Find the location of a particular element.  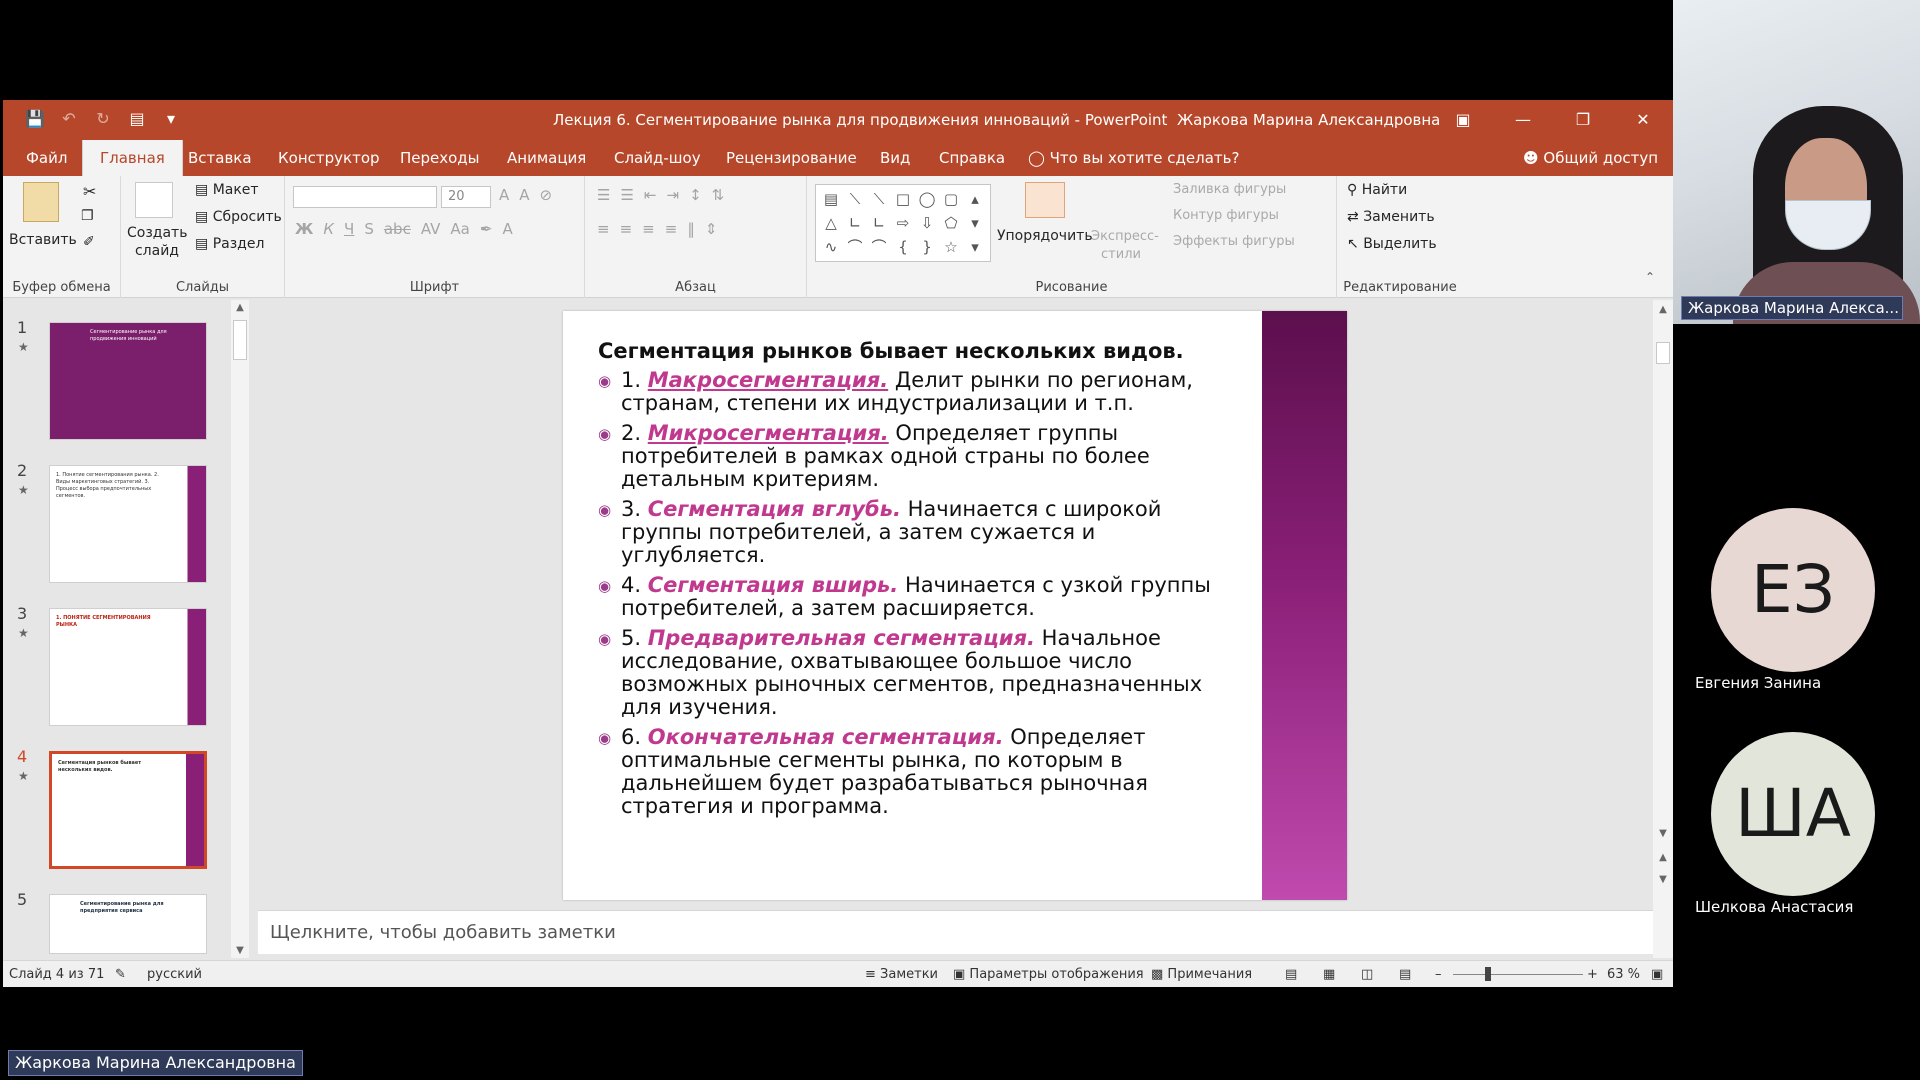

notes-pane: Щелкните, чтобы добавить заметки is located at coordinates (955, 932).